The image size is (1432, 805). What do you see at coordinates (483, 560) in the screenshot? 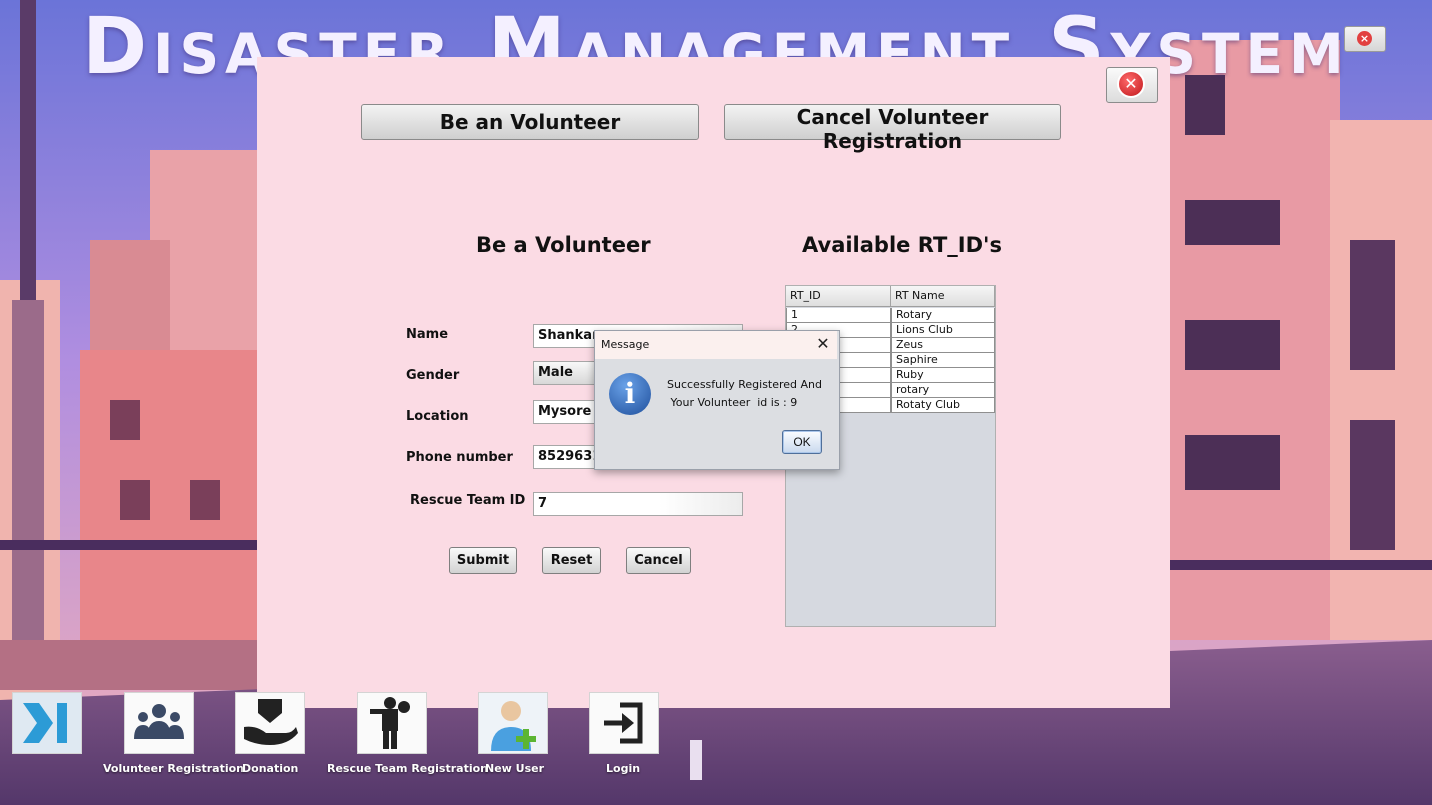
I see `submit-button: Submit` at bounding box center [483, 560].